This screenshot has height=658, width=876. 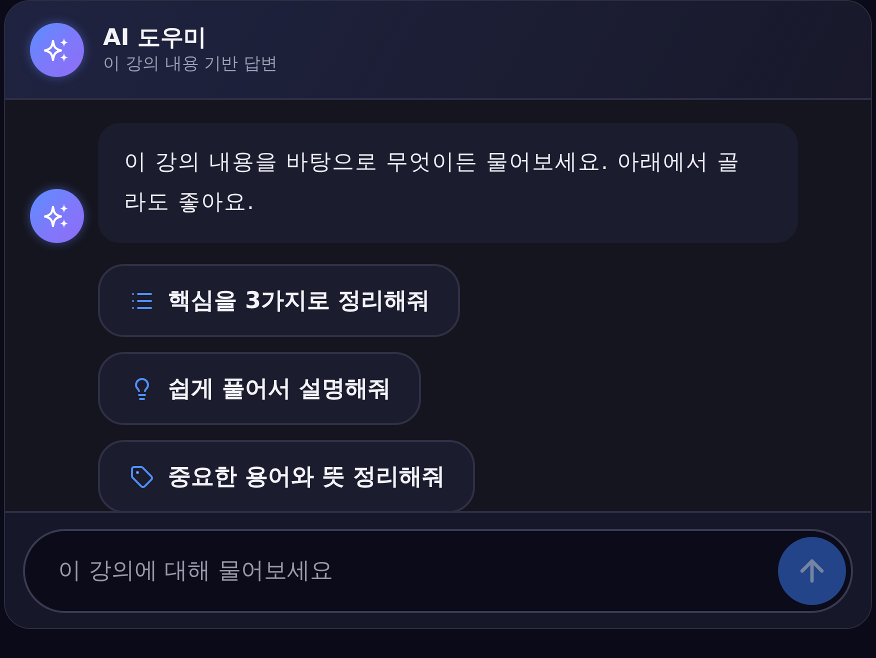 I want to click on suggestion-chip: 핵심을 3가지로 정리해줘, so click(x=279, y=300).